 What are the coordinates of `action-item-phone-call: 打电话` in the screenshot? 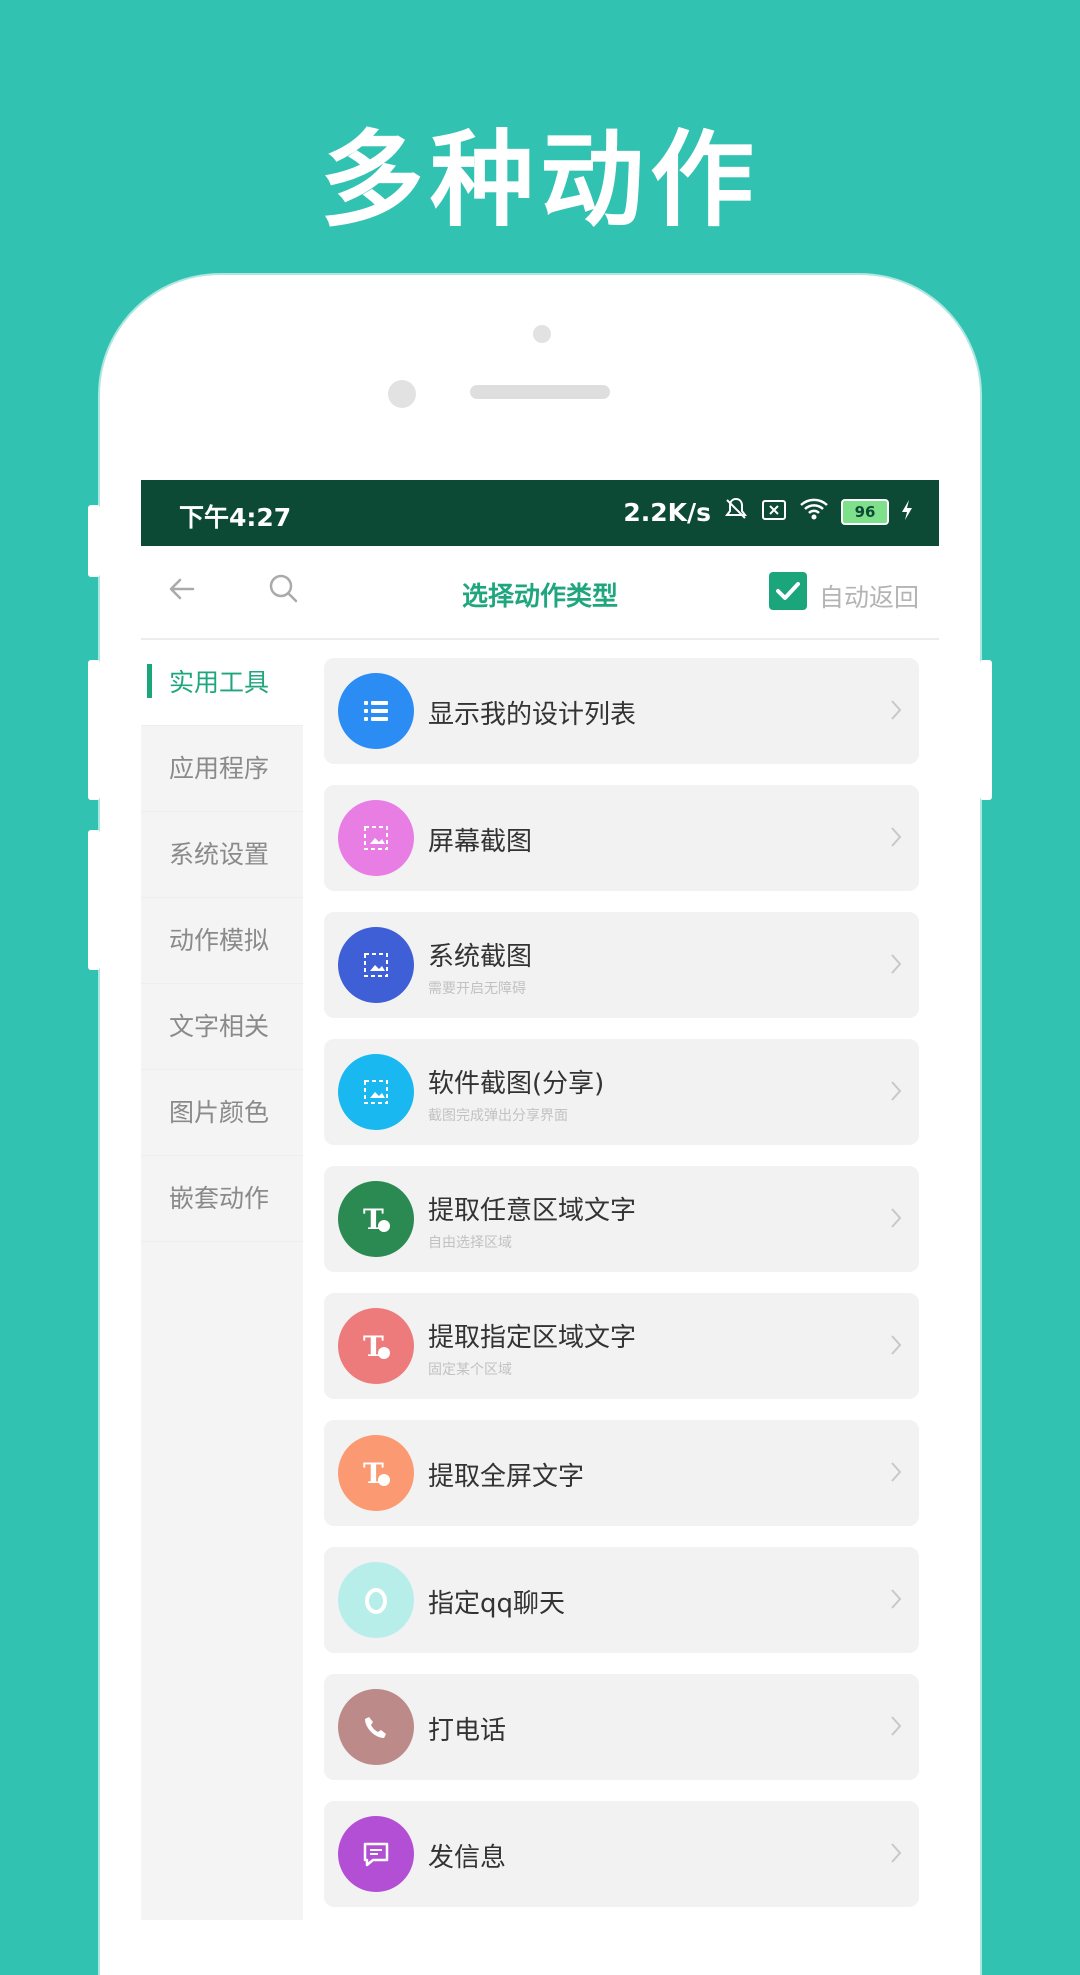 It's located at (621, 1727).